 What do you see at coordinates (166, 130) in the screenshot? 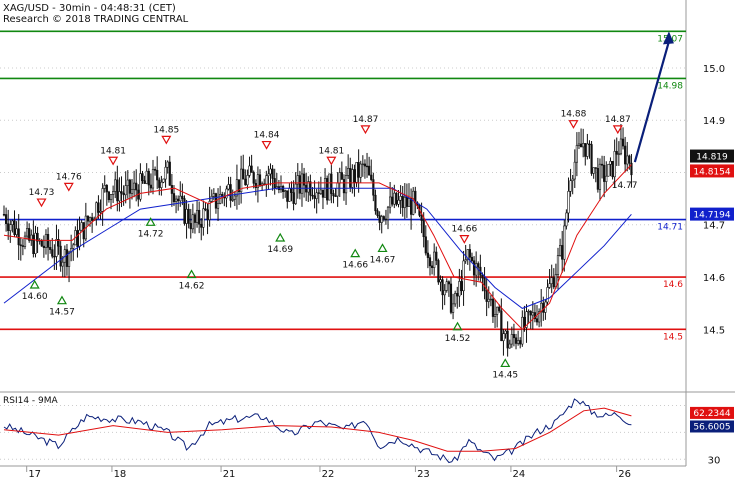
I see `swing-high-label: 14.85` at bounding box center [166, 130].